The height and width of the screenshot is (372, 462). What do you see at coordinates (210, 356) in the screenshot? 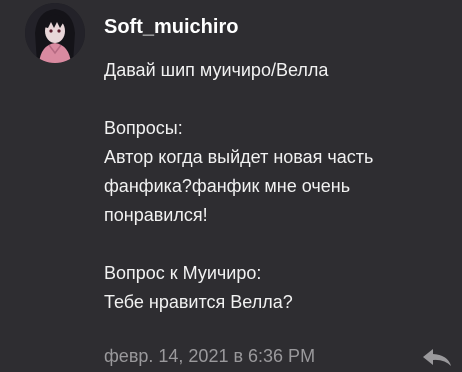
I see `comment-timestamp: февр. 14, 2021 в 6:36 PM` at bounding box center [210, 356].